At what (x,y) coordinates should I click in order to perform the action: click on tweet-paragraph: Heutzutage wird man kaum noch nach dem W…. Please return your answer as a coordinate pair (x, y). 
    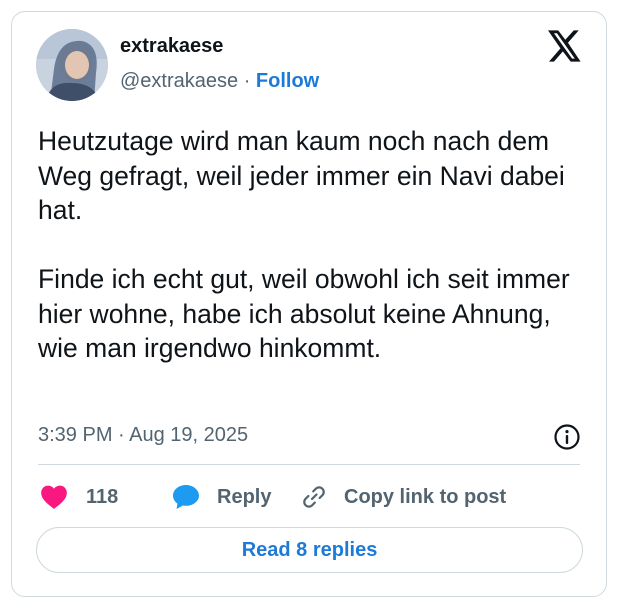
    Looking at the image, I should click on (301, 175).